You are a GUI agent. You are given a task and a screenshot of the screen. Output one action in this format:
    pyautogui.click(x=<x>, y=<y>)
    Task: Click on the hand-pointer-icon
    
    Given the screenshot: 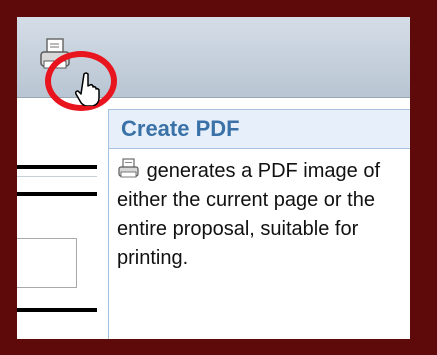 What is the action you would take?
    pyautogui.click(x=87, y=89)
    